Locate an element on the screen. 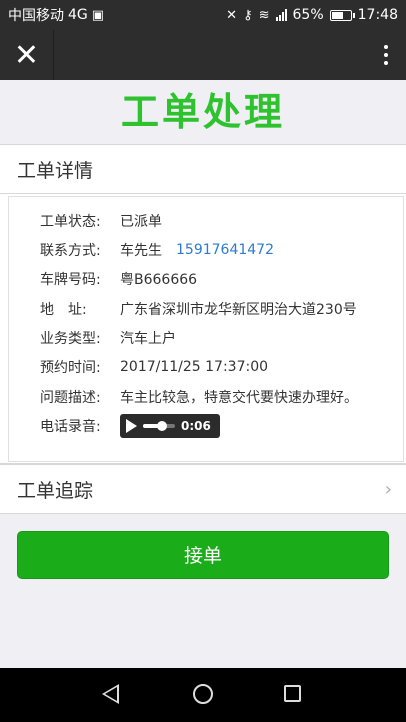  home-icon is located at coordinates (203, 694).